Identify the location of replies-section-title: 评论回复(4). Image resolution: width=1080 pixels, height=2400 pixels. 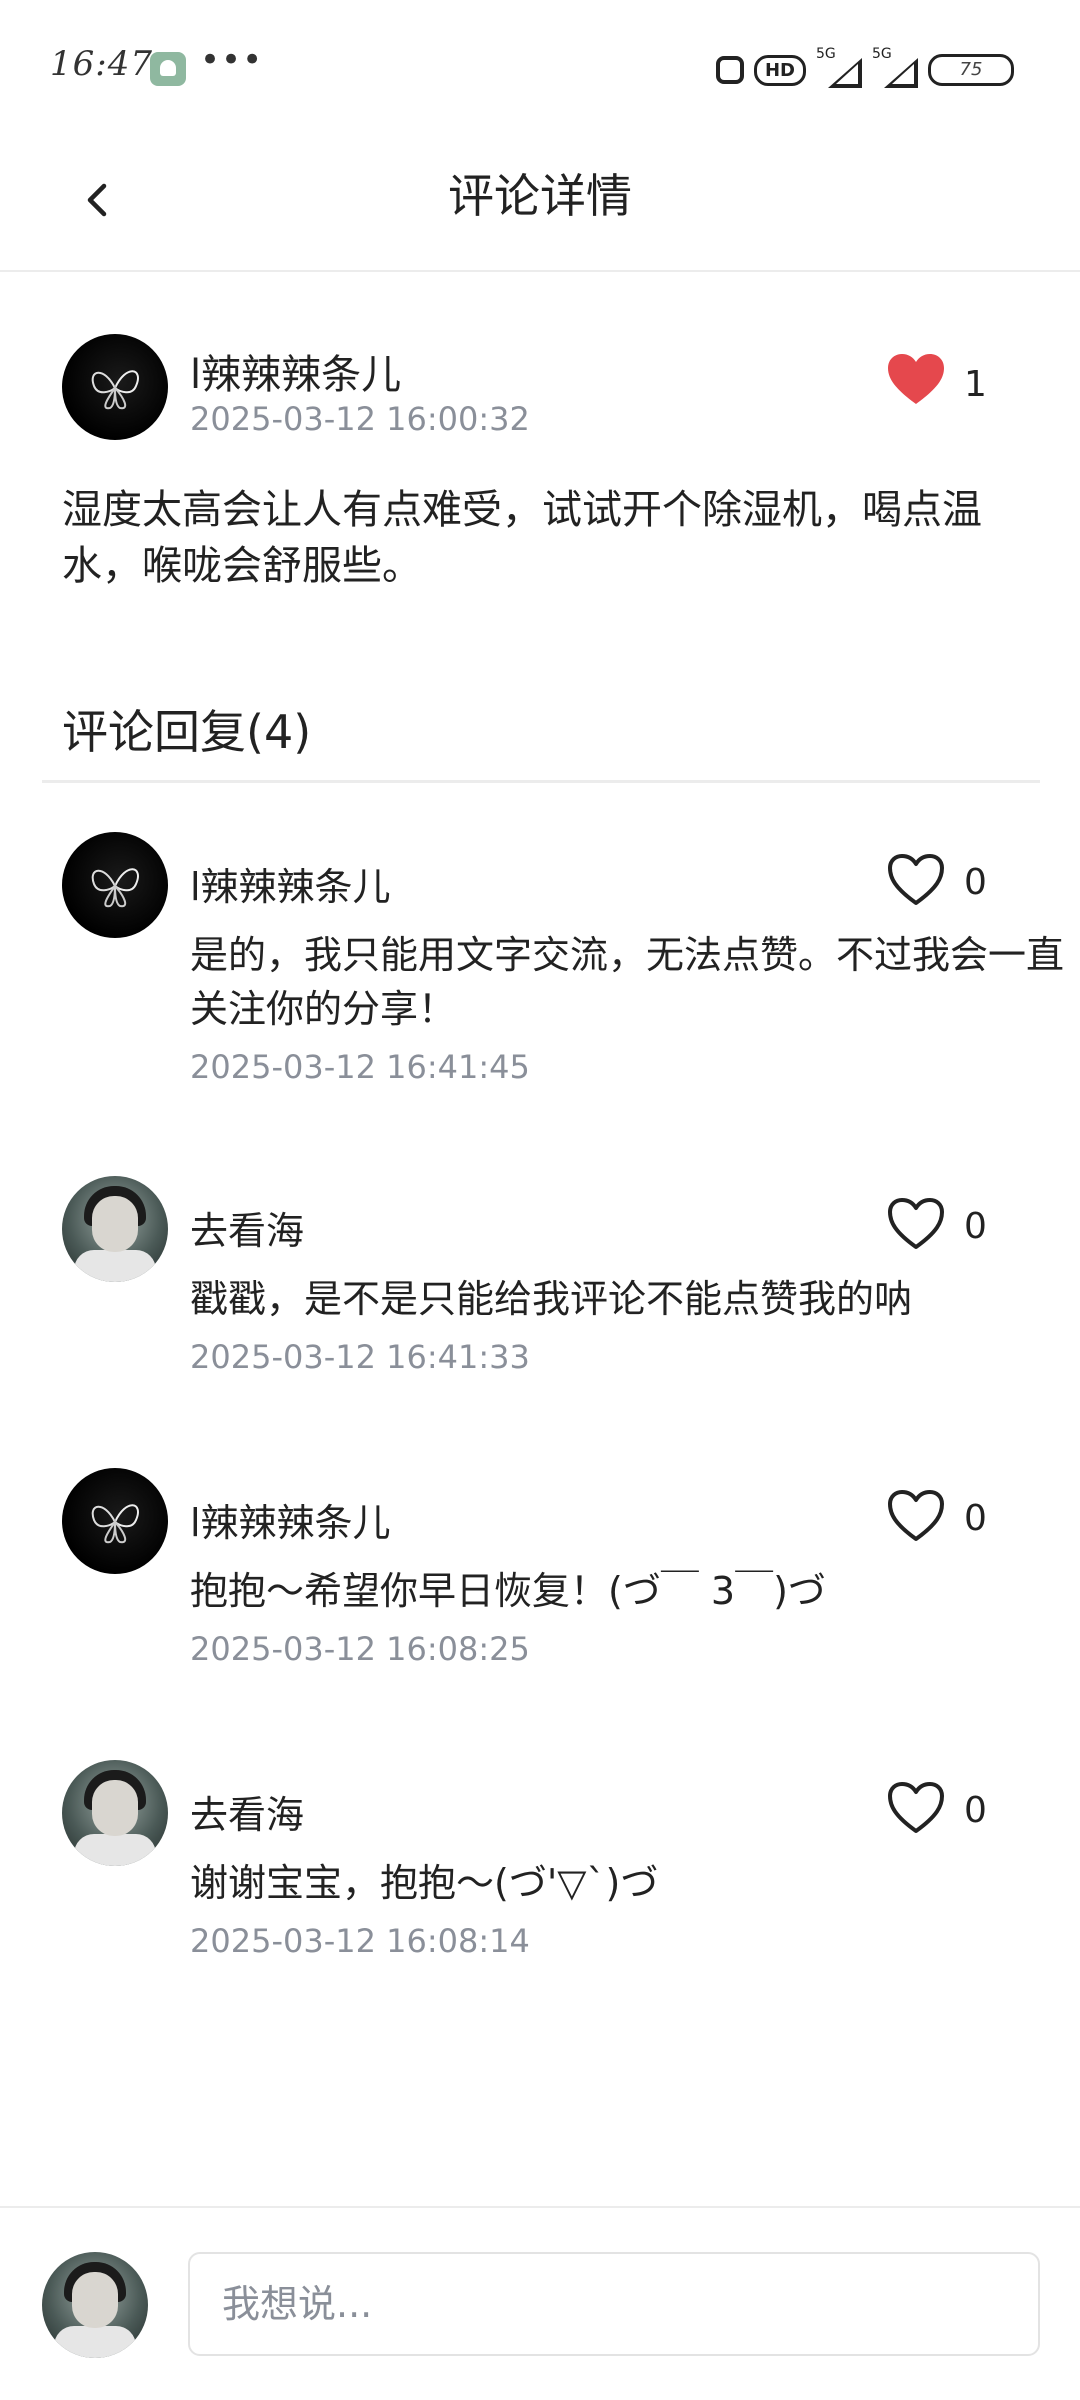
(187, 732).